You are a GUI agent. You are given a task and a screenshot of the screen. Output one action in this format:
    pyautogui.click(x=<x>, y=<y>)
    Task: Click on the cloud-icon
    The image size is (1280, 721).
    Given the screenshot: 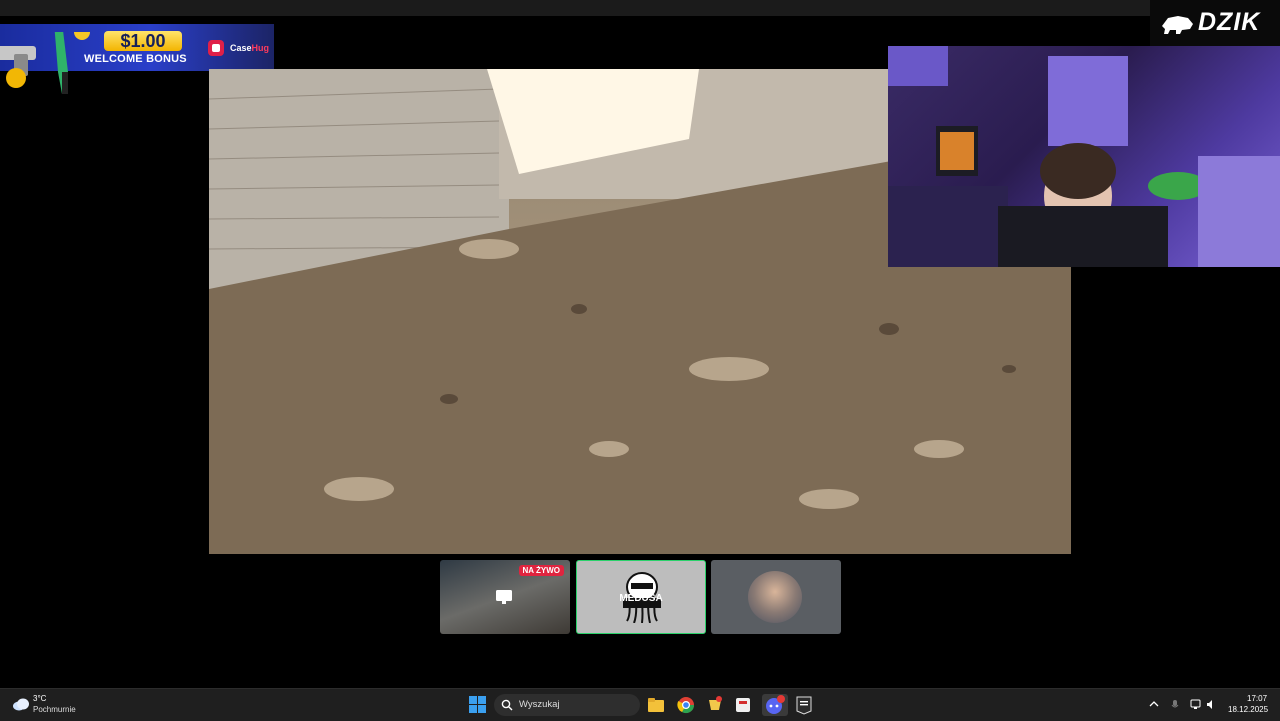 What is the action you would take?
    pyautogui.click(x=21, y=704)
    